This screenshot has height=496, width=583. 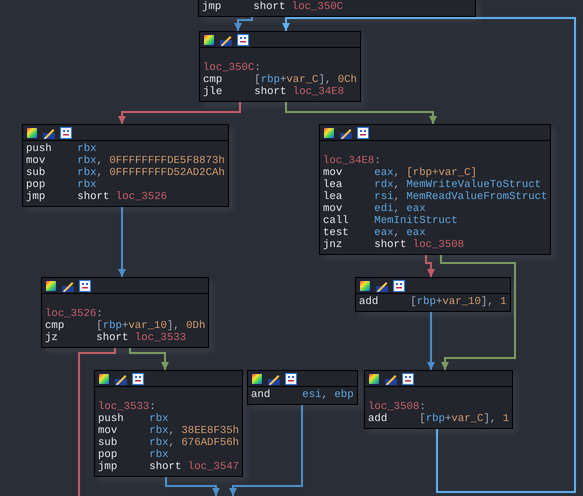 What do you see at coordinates (122, 197) in the screenshot?
I see `operands: short loc_3526` at bounding box center [122, 197].